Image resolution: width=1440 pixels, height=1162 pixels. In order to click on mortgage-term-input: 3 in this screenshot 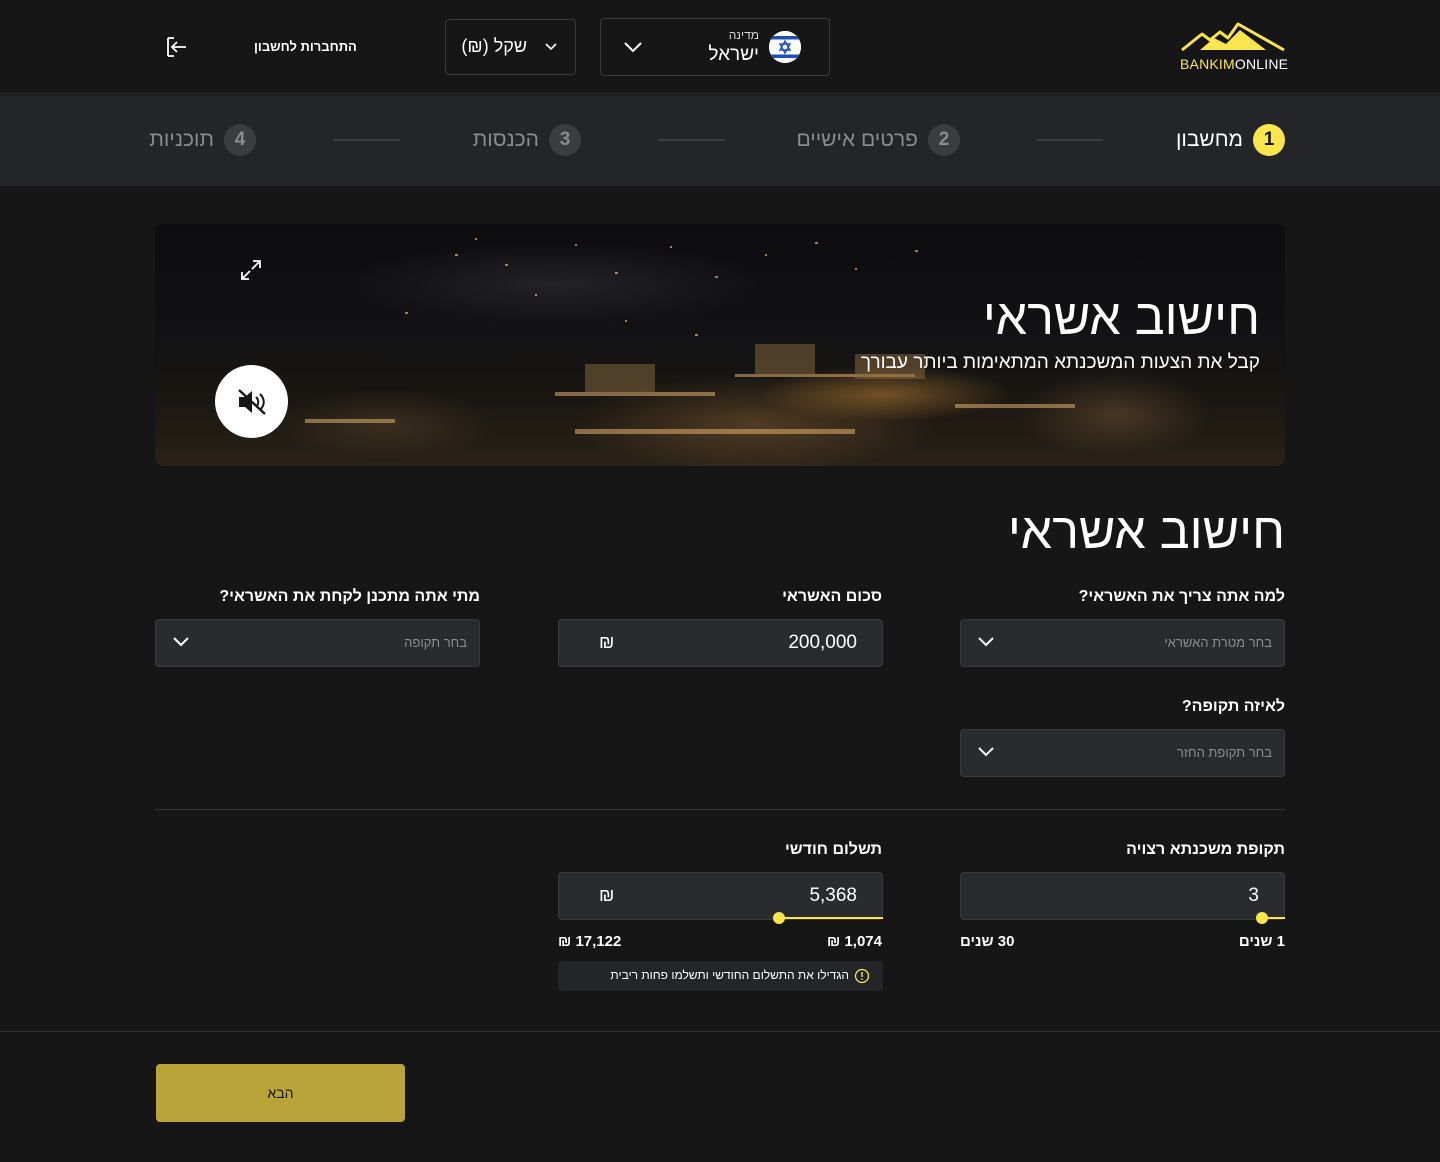, I will do `click(1122, 896)`.